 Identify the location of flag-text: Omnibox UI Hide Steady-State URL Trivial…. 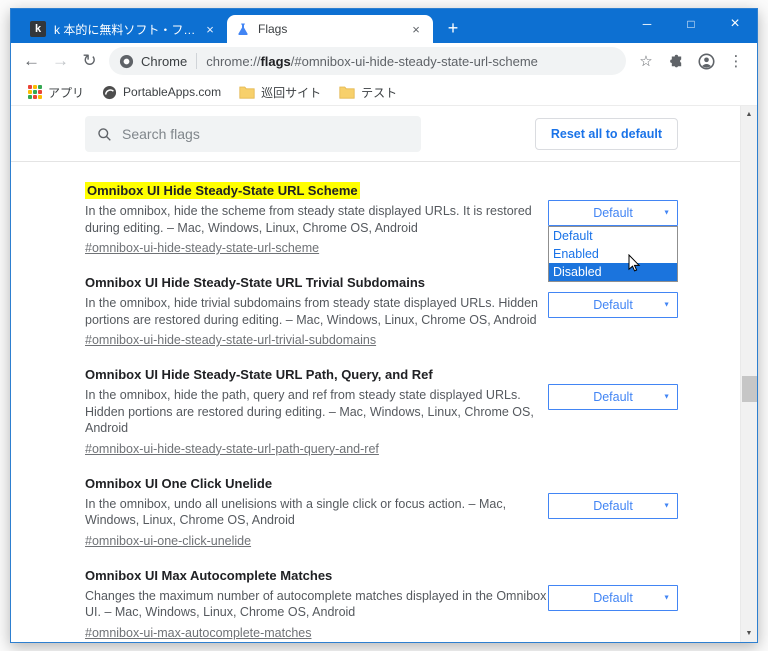
(316, 311).